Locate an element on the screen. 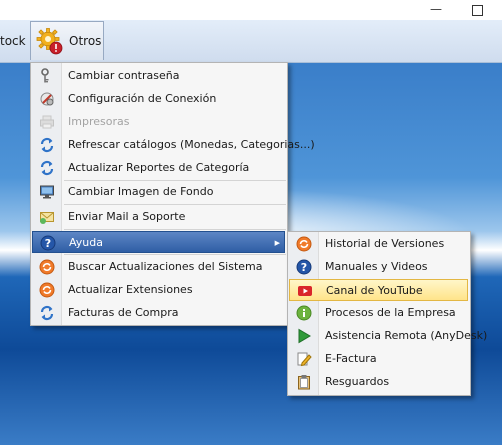  menu-item-buscar-actualizaciones: Buscar Actualizaciones del Sistema is located at coordinates (158, 267).